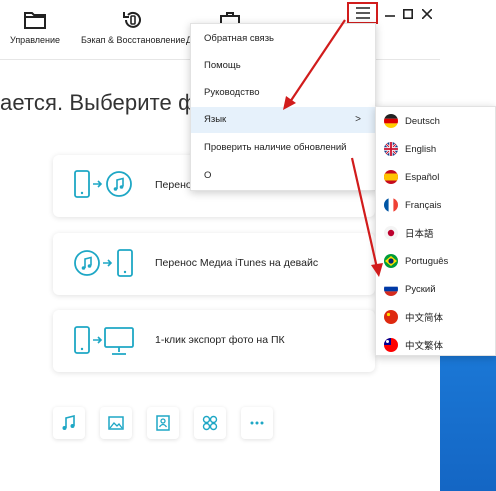 Image resolution: width=496 pixels, height=491 pixels. I want to click on card-label: Перенос Медиа iTunes на девайс, so click(237, 263).